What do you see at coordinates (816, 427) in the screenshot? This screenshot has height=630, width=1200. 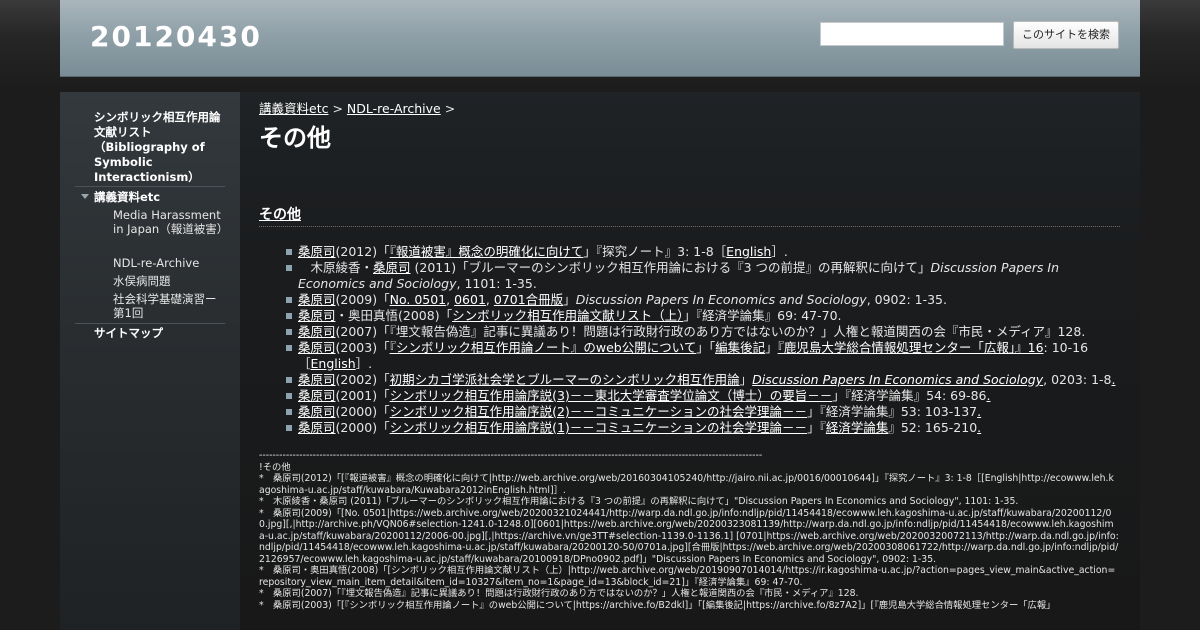 I see `reference-text: 」『` at bounding box center [816, 427].